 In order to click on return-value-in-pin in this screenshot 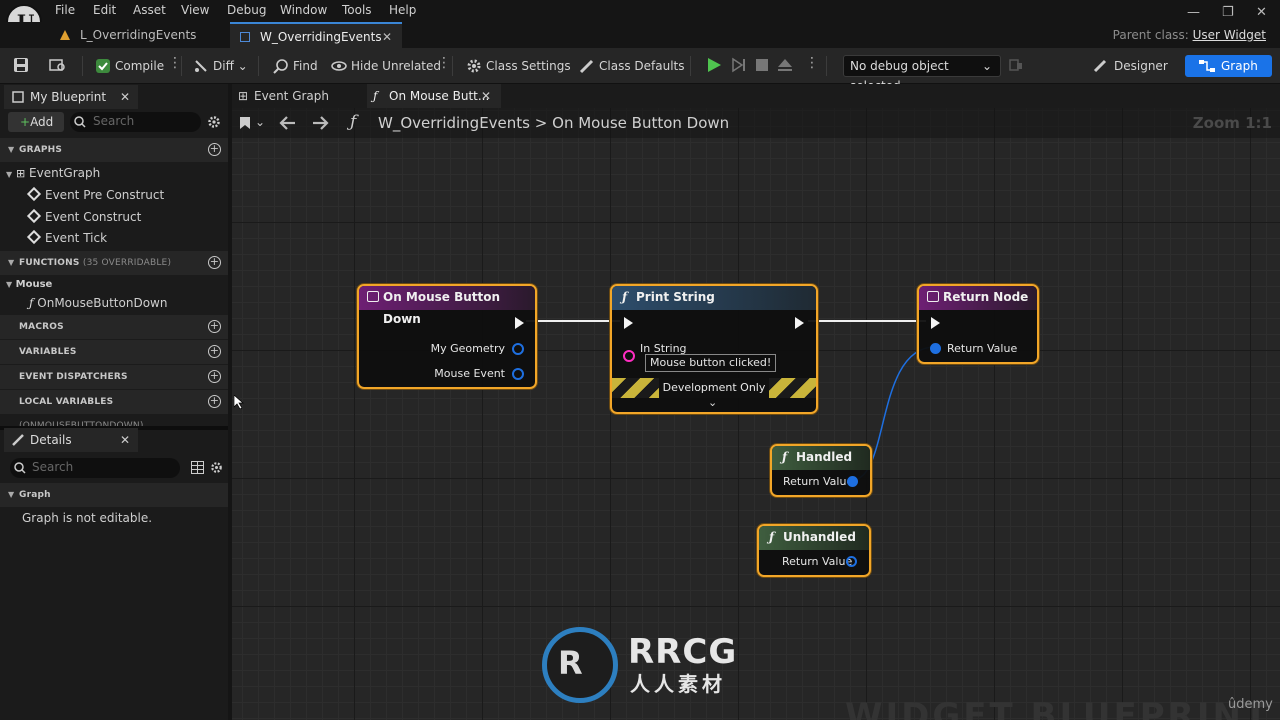, I will do `click(935, 348)`.